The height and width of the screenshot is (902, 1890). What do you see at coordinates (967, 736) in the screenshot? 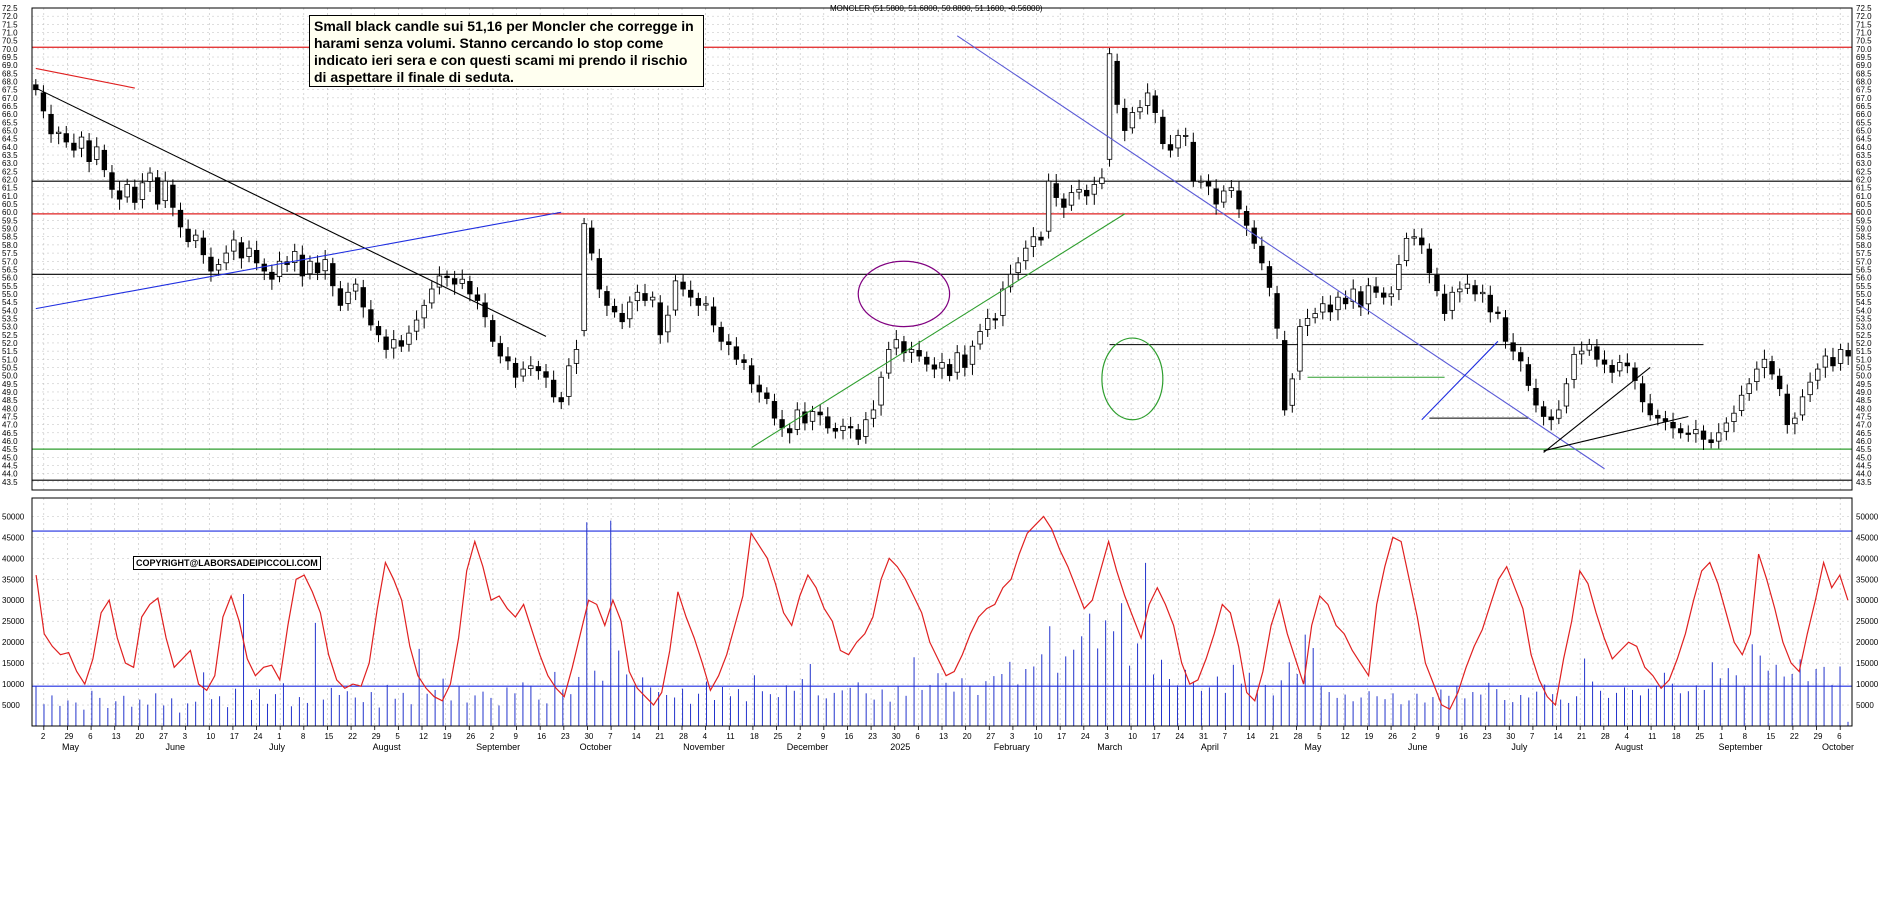
I see `x-day-tick-label: 20` at bounding box center [967, 736].